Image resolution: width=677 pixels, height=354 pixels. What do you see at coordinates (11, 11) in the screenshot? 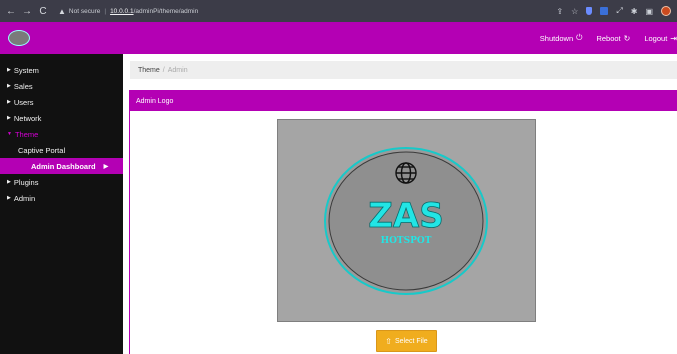
I see `back-icon: ←` at bounding box center [11, 11].